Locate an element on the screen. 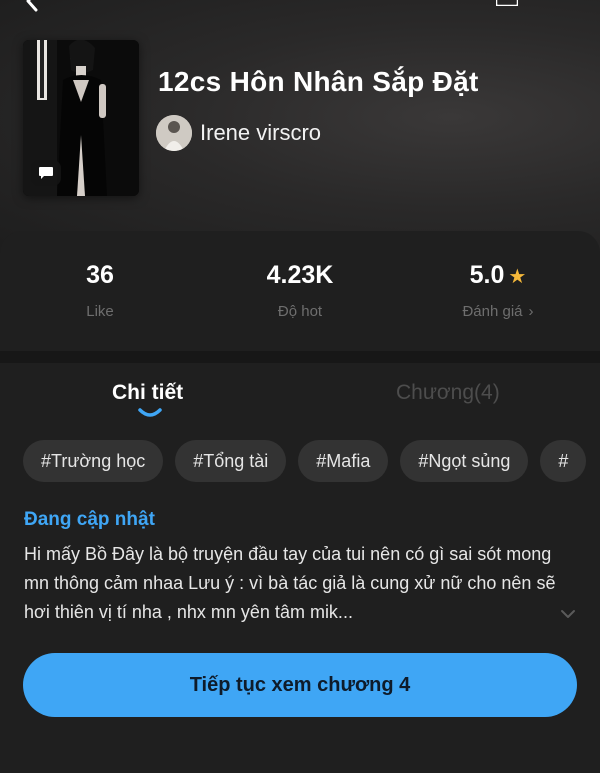  hot-label: Độ hot is located at coordinates (300, 311).